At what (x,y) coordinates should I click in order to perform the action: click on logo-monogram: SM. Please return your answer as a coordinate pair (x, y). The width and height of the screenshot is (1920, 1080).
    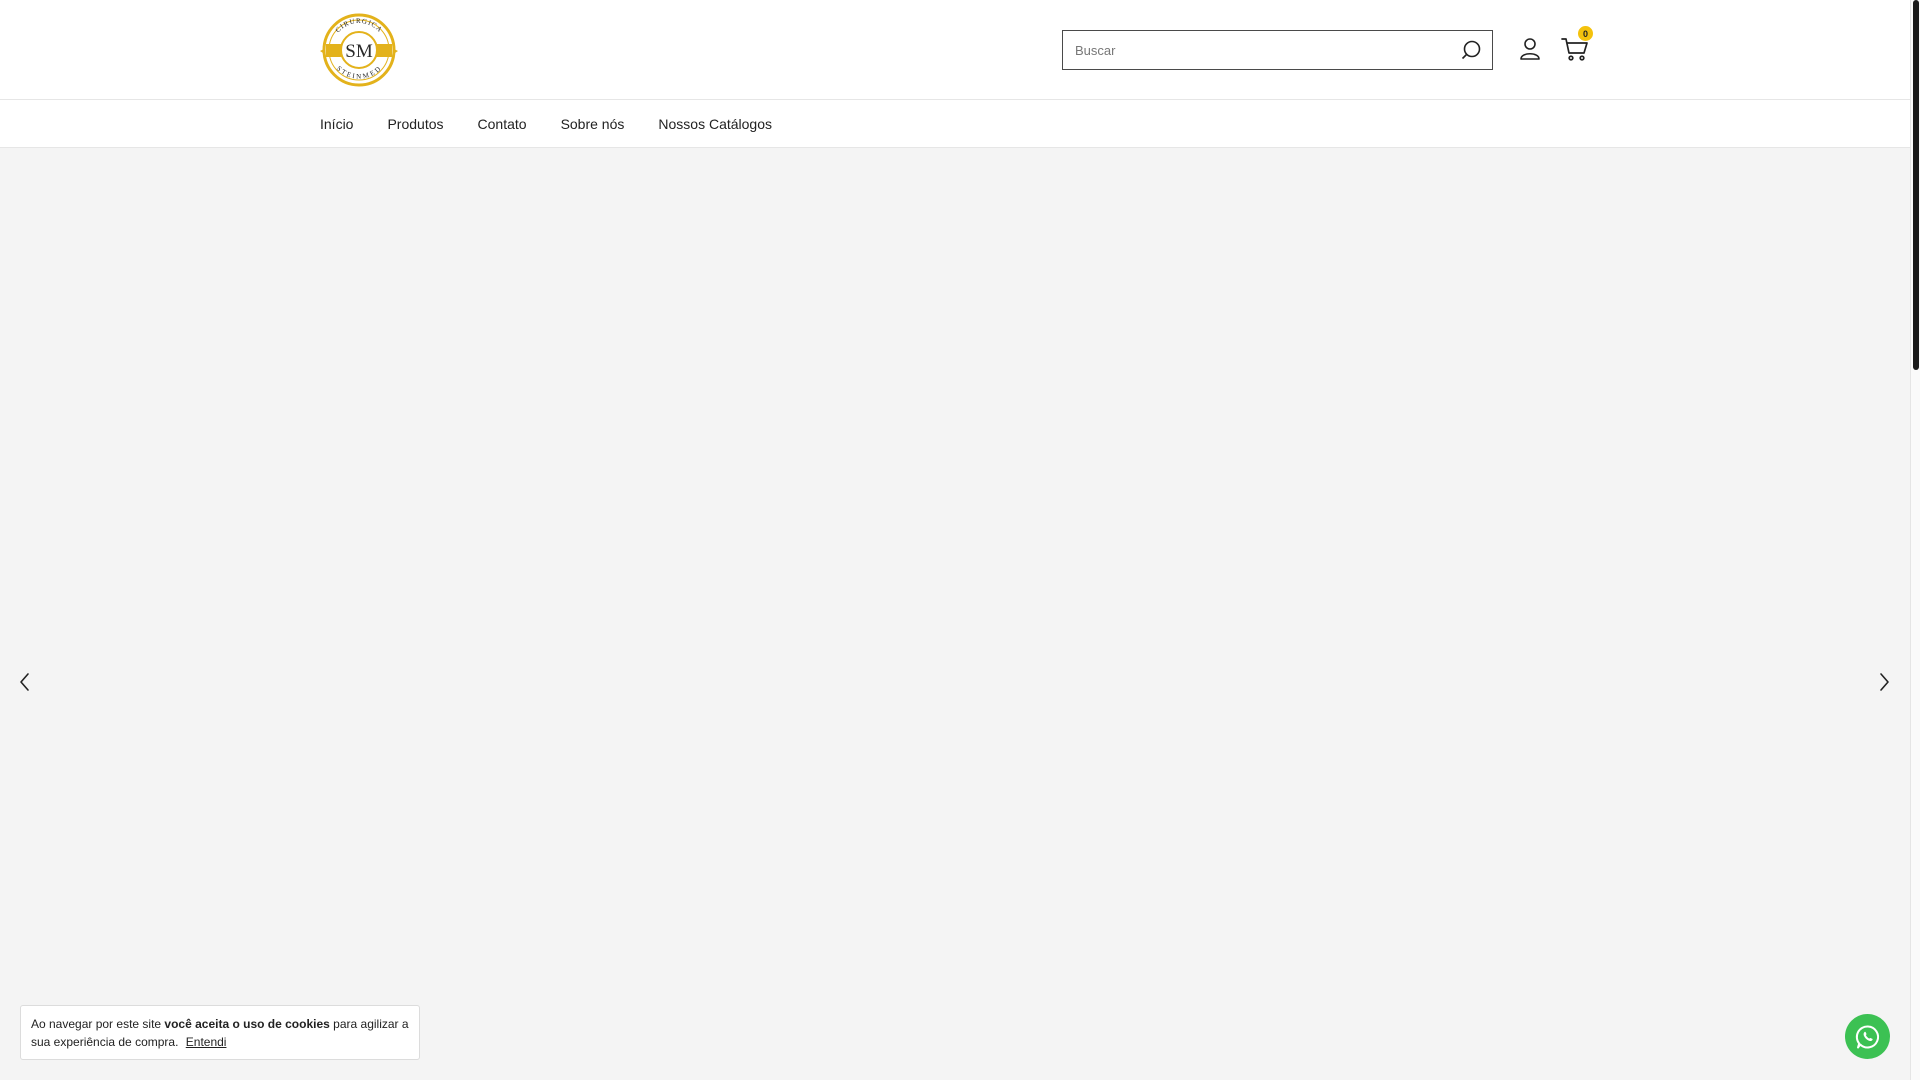
    Looking at the image, I should click on (359, 51).